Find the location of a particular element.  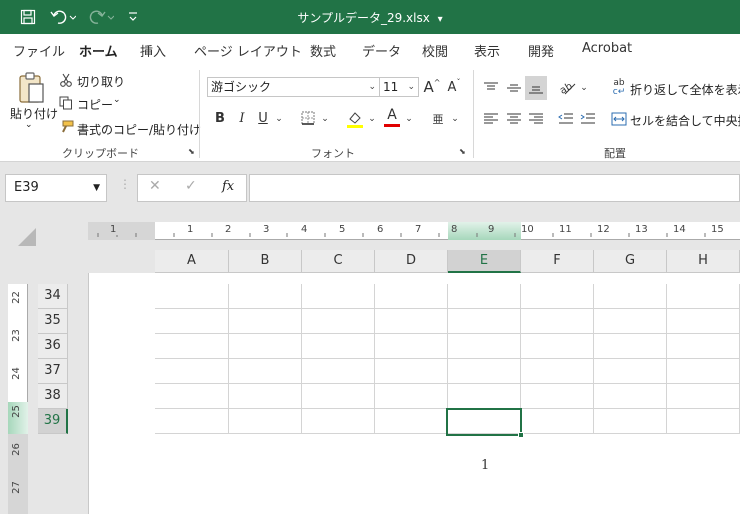

cell-c34 is located at coordinates (338, 296).